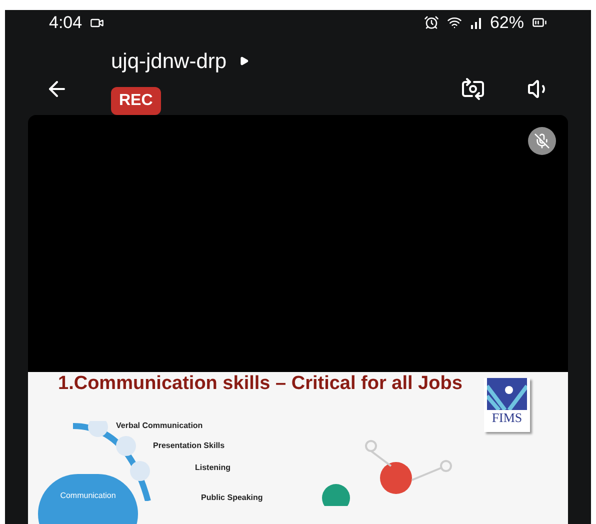 This screenshot has height=524, width=596. What do you see at coordinates (542, 141) in the screenshot?
I see `mic-off-icon` at bounding box center [542, 141].